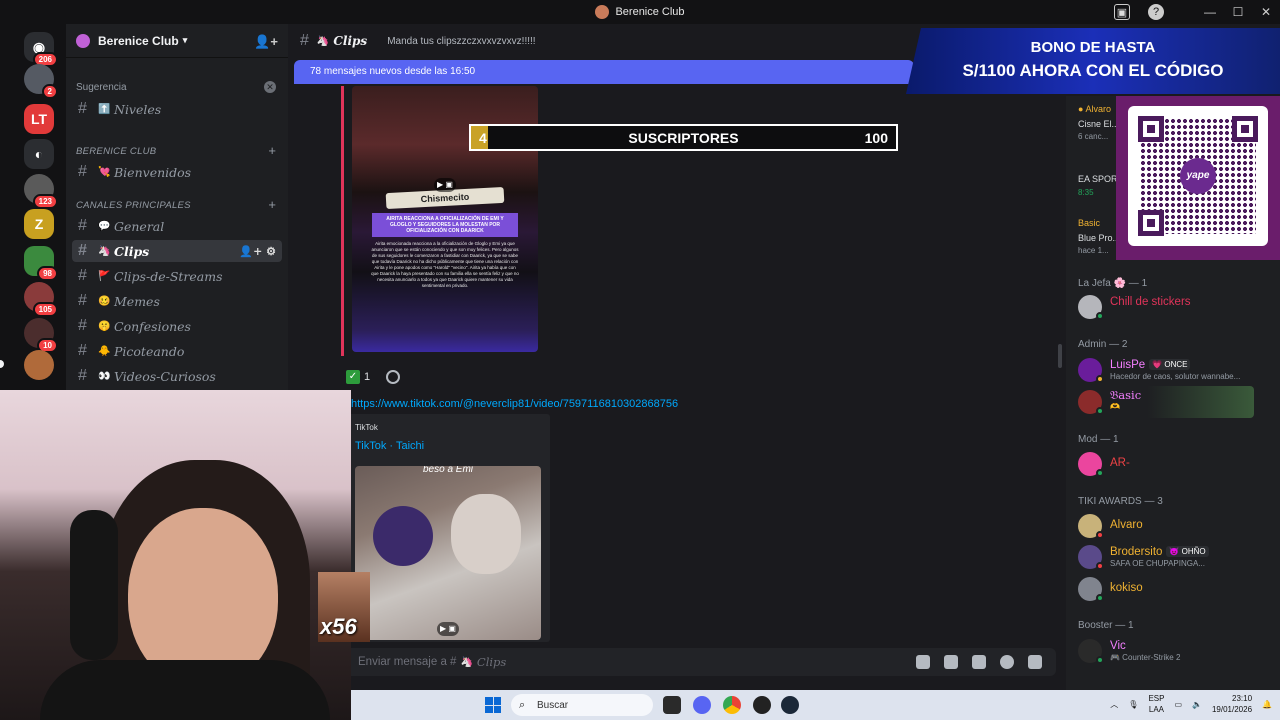 This screenshot has height=720, width=1280. What do you see at coordinates (41, 49) in the screenshot?
I see `discord-home-button: ◉ 206` at bounding box center [41, 49].